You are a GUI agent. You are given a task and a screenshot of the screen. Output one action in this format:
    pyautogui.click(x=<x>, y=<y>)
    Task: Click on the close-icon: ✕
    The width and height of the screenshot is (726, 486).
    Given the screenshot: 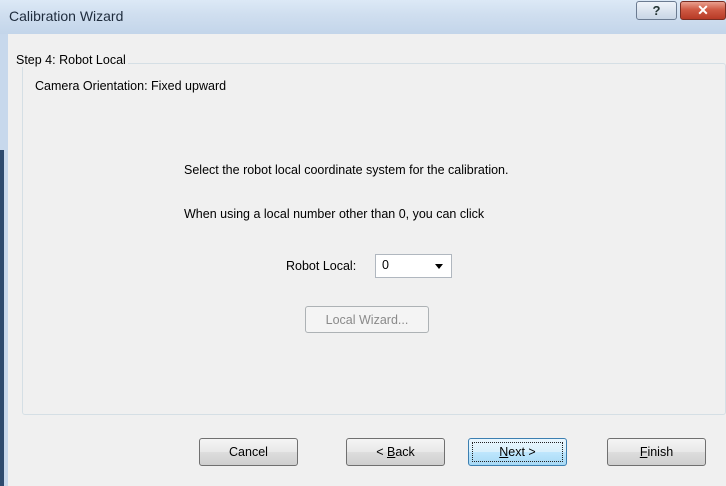 What is the action you would take?
    pyautogui.click(x=703, y=10)
    